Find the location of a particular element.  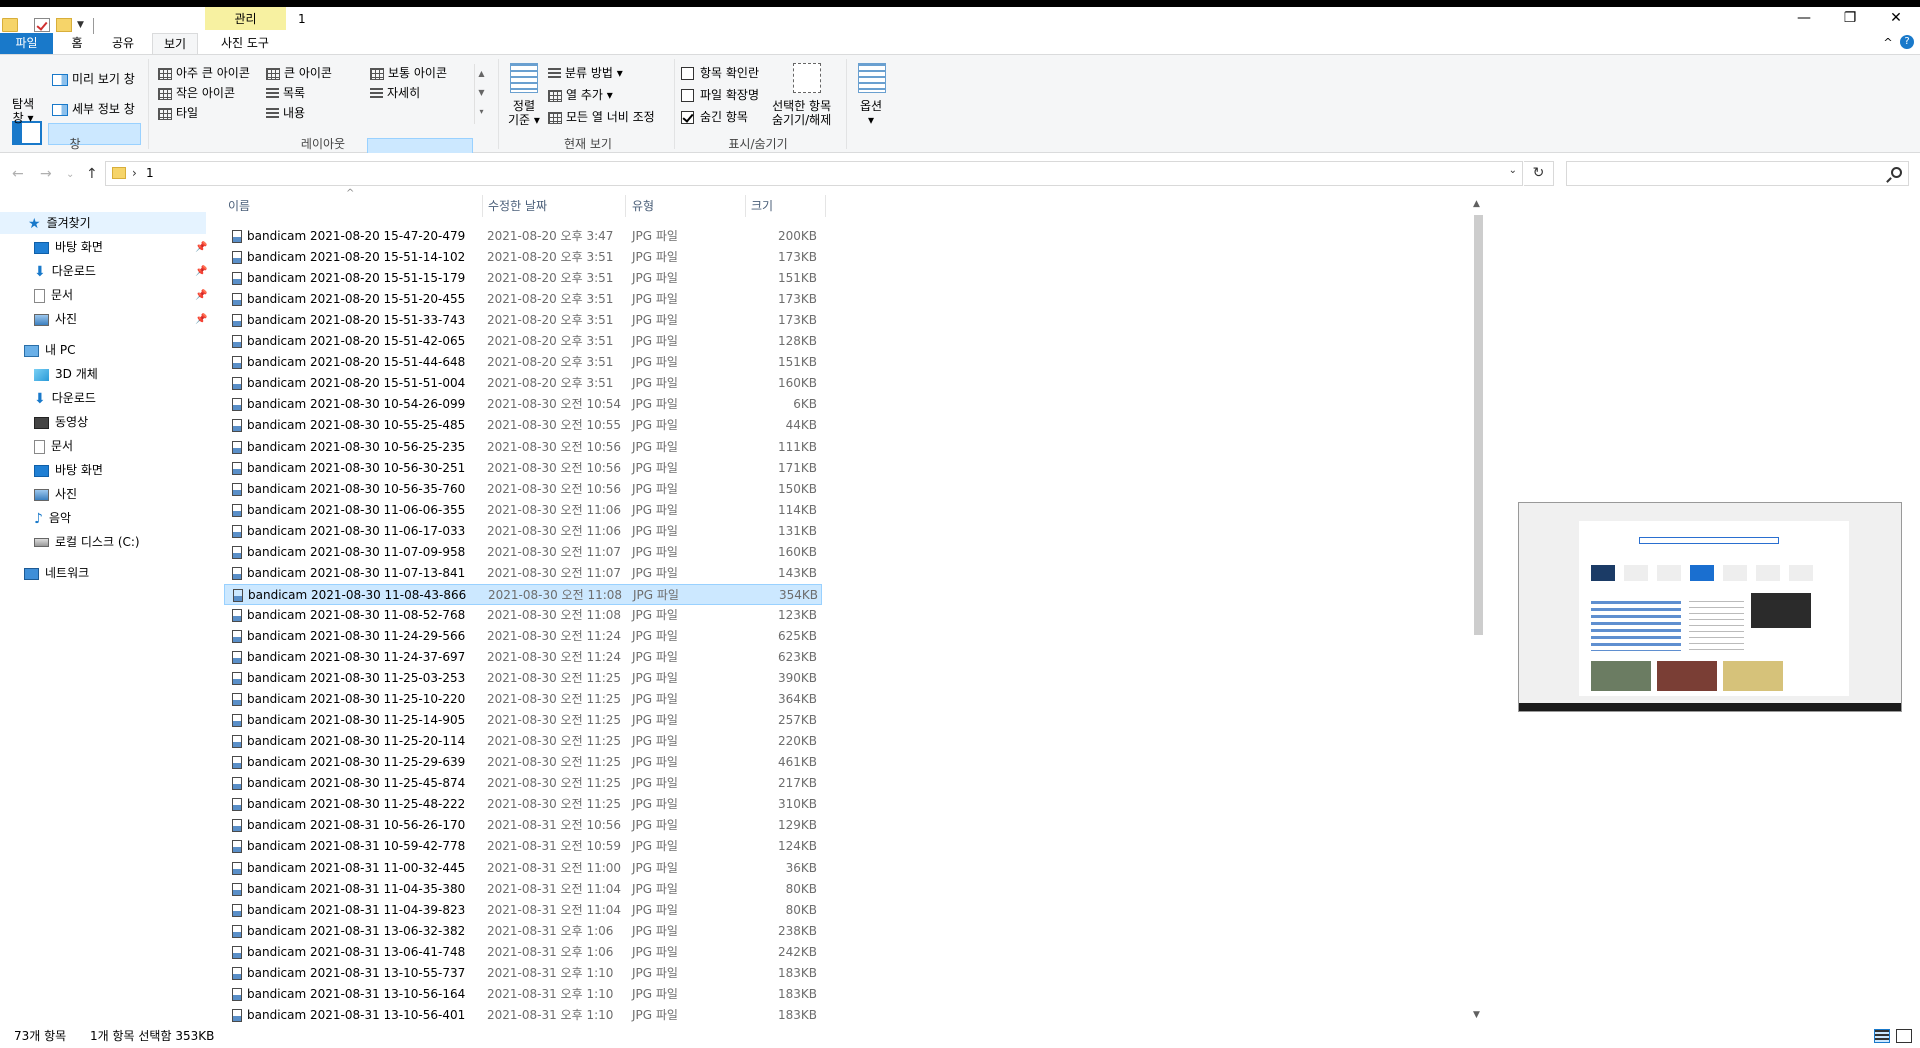

nav-local-disk: 로컬 디스크 (C:) is located at coordinates (87, 542).